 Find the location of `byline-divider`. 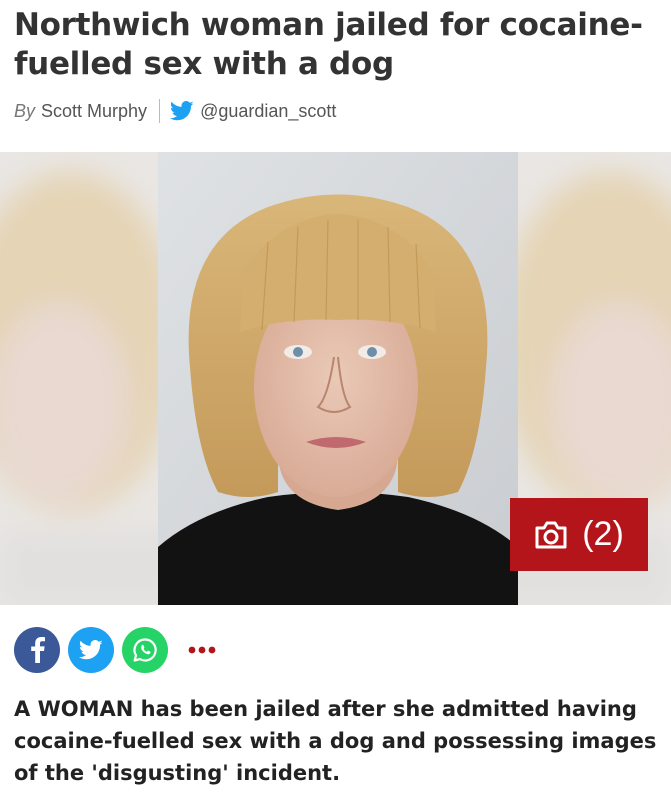

byline-divider is located at coordinates (160, 111).